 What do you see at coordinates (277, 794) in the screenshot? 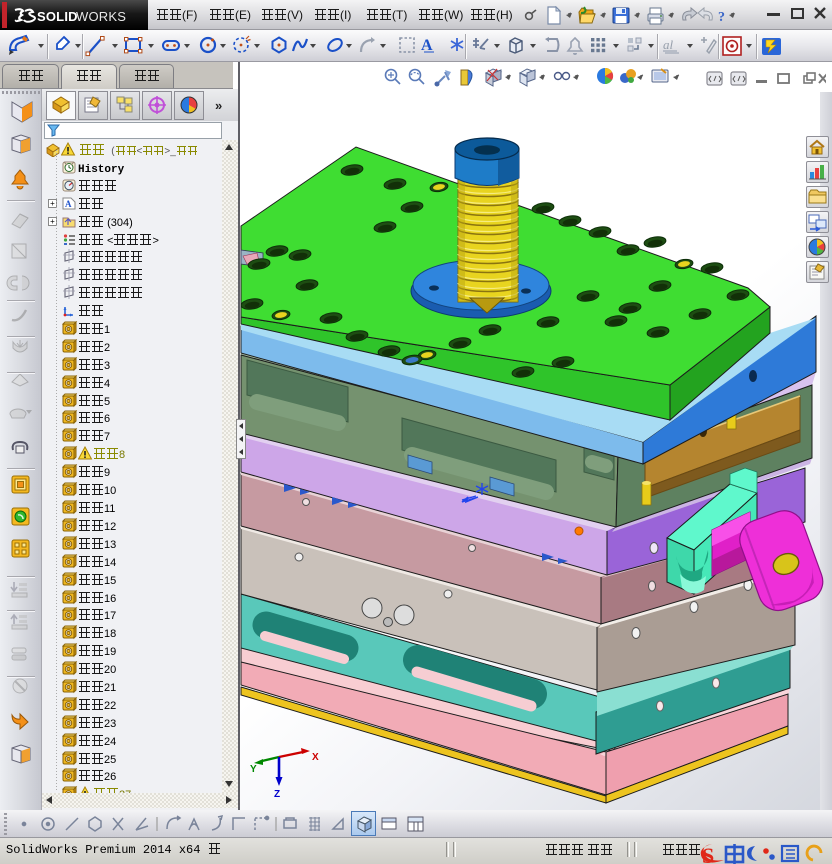
I see `svg-text: Z` at bounding box center [277, 794].